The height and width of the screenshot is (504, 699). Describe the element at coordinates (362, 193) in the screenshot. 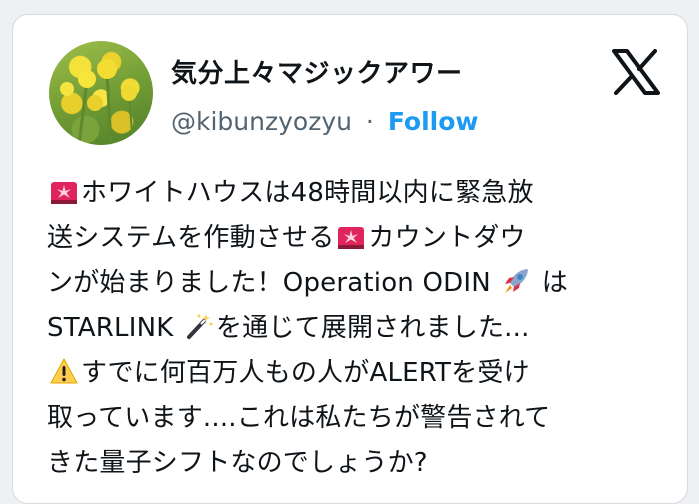

I see `tweet-line: ホワイトハウスは48時間以内に緊急放` at that location.